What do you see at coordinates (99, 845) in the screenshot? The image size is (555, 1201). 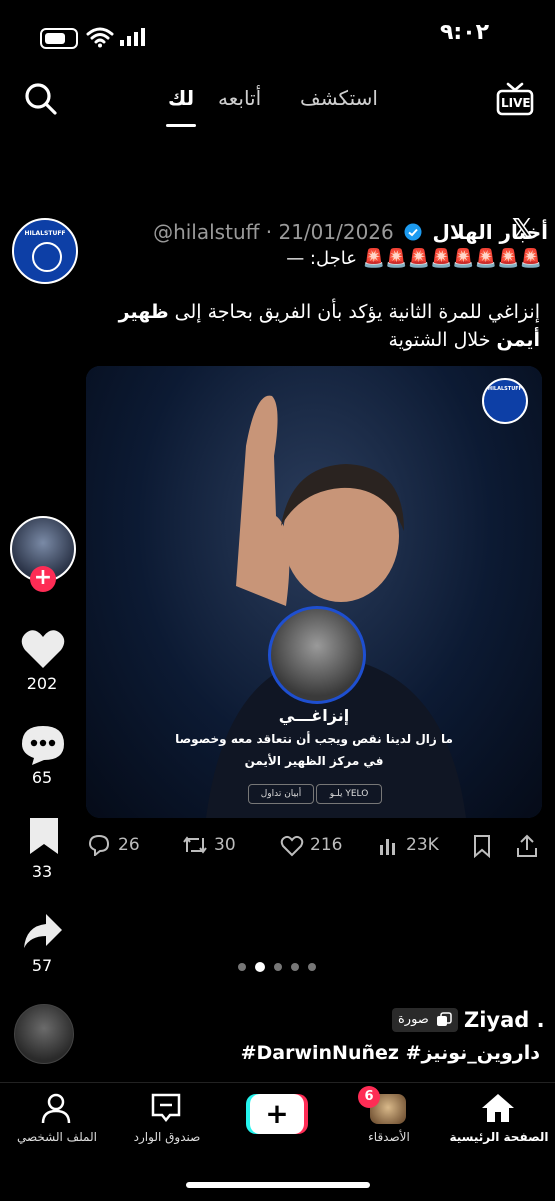 I see `reply-icon` at bounding box center [99, 845].